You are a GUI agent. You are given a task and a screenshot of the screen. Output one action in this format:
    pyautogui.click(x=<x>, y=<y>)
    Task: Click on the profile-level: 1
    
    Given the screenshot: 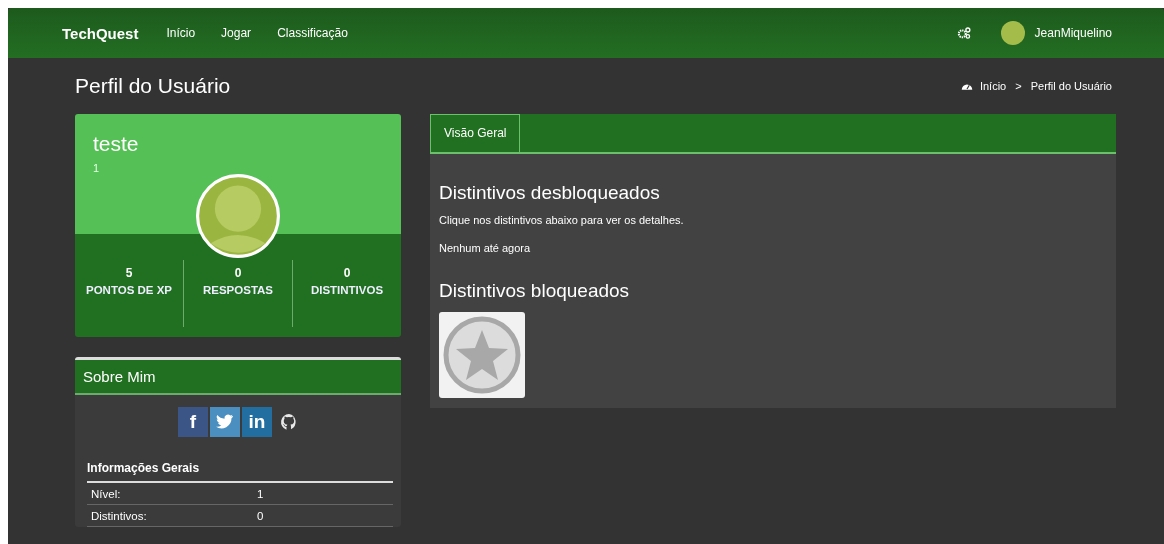 What is the action you would take?
    pyautogui.click(x=97, y=168)
    